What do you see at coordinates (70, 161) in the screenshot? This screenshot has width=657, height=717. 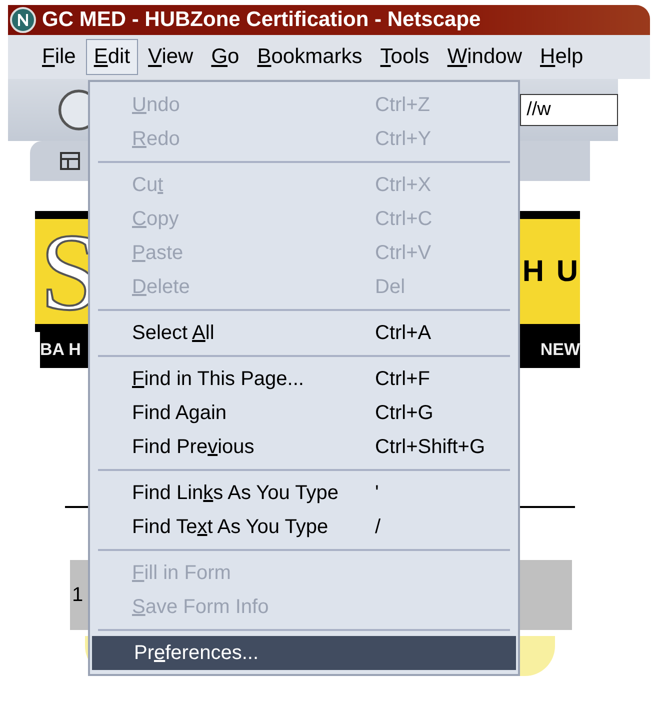 I see `tab-icon` at bounding box center [70, 161].